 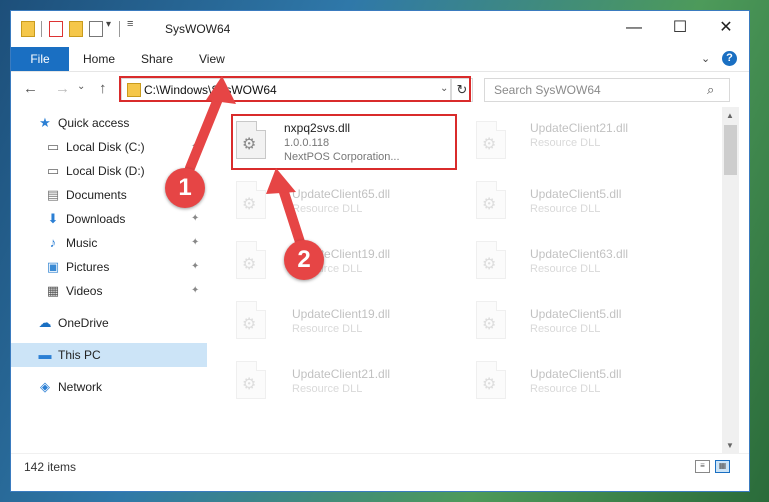 What do you see at coordinates (245, 161) in the screenshot?
I see `annotation-arrows` at bounding box center [245, 161].